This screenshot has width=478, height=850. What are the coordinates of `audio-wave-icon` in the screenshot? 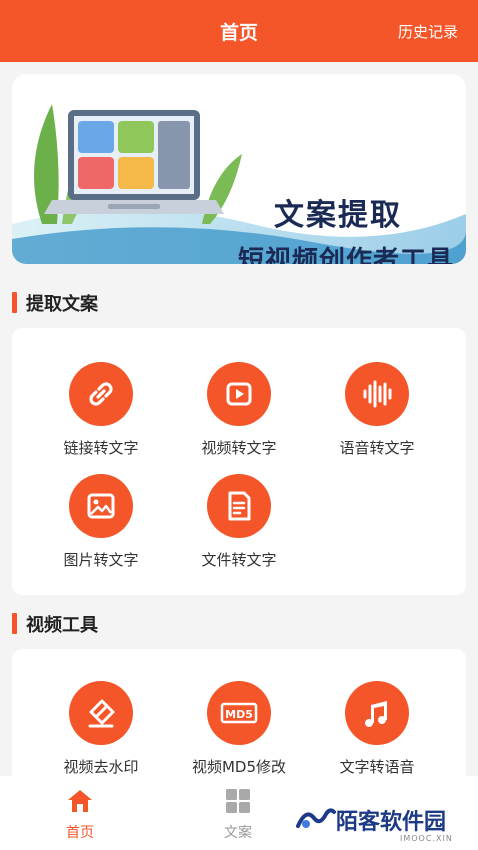 It's located at (377, 394).